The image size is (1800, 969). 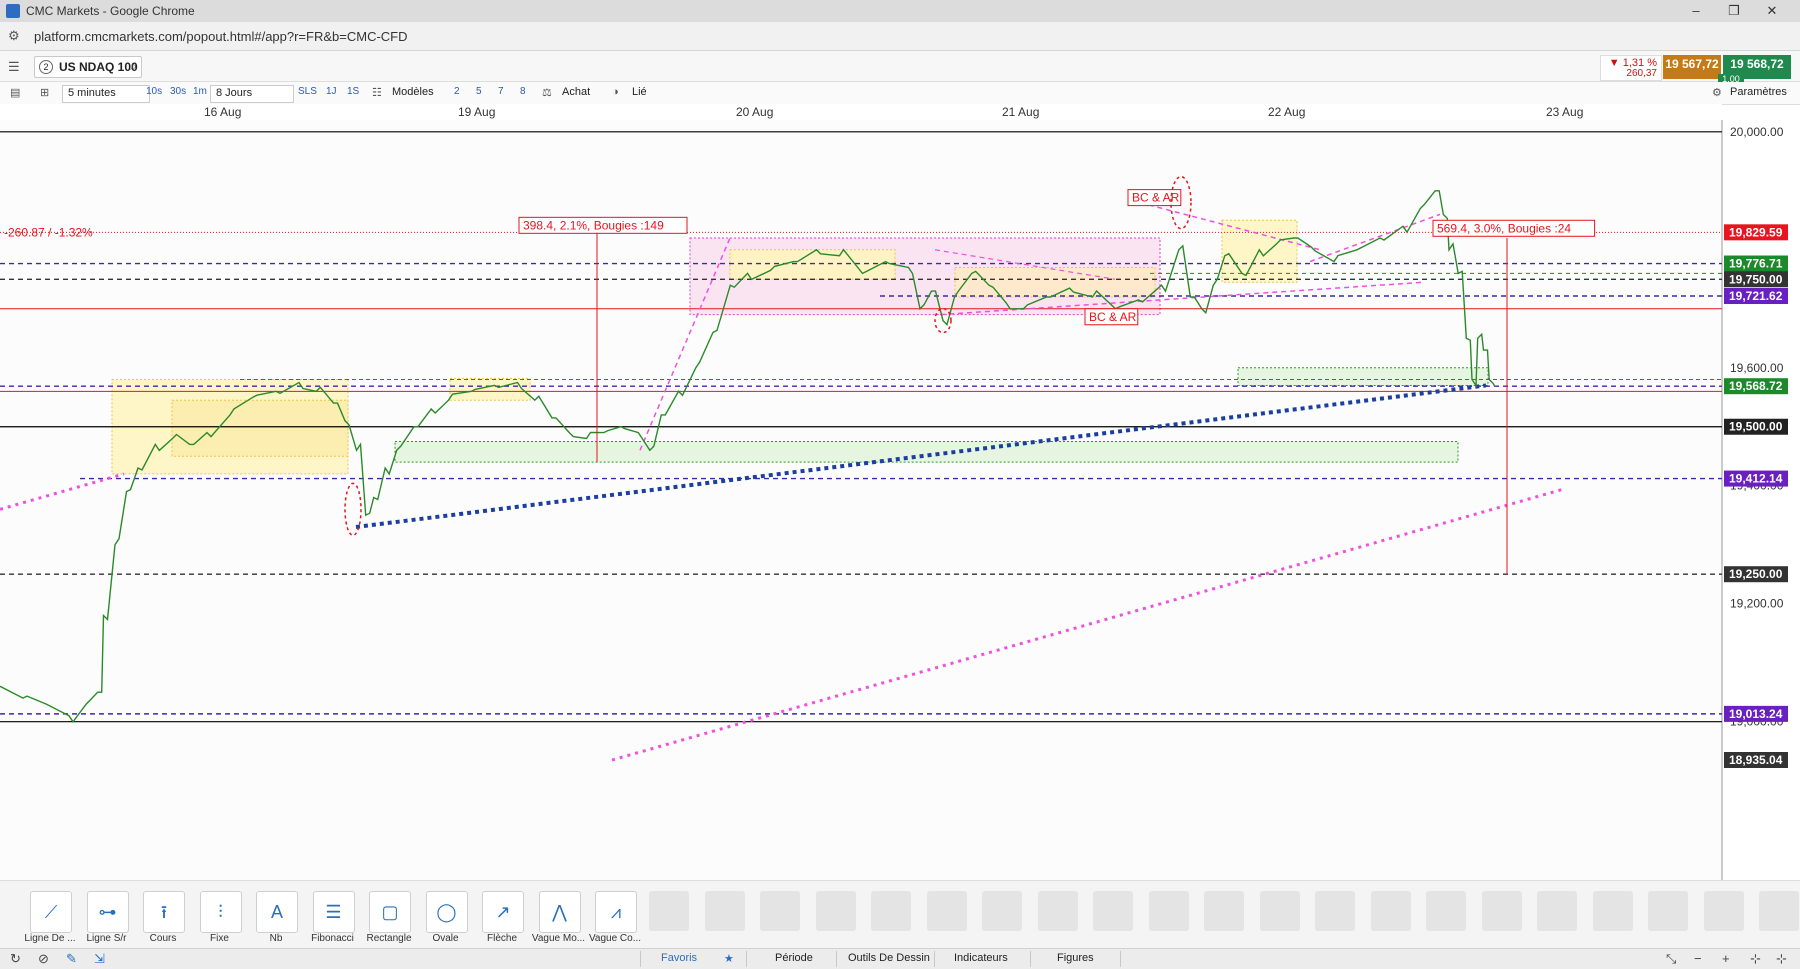 I want to click on draw-tool-label: Nb, so click(x=276, y=938).